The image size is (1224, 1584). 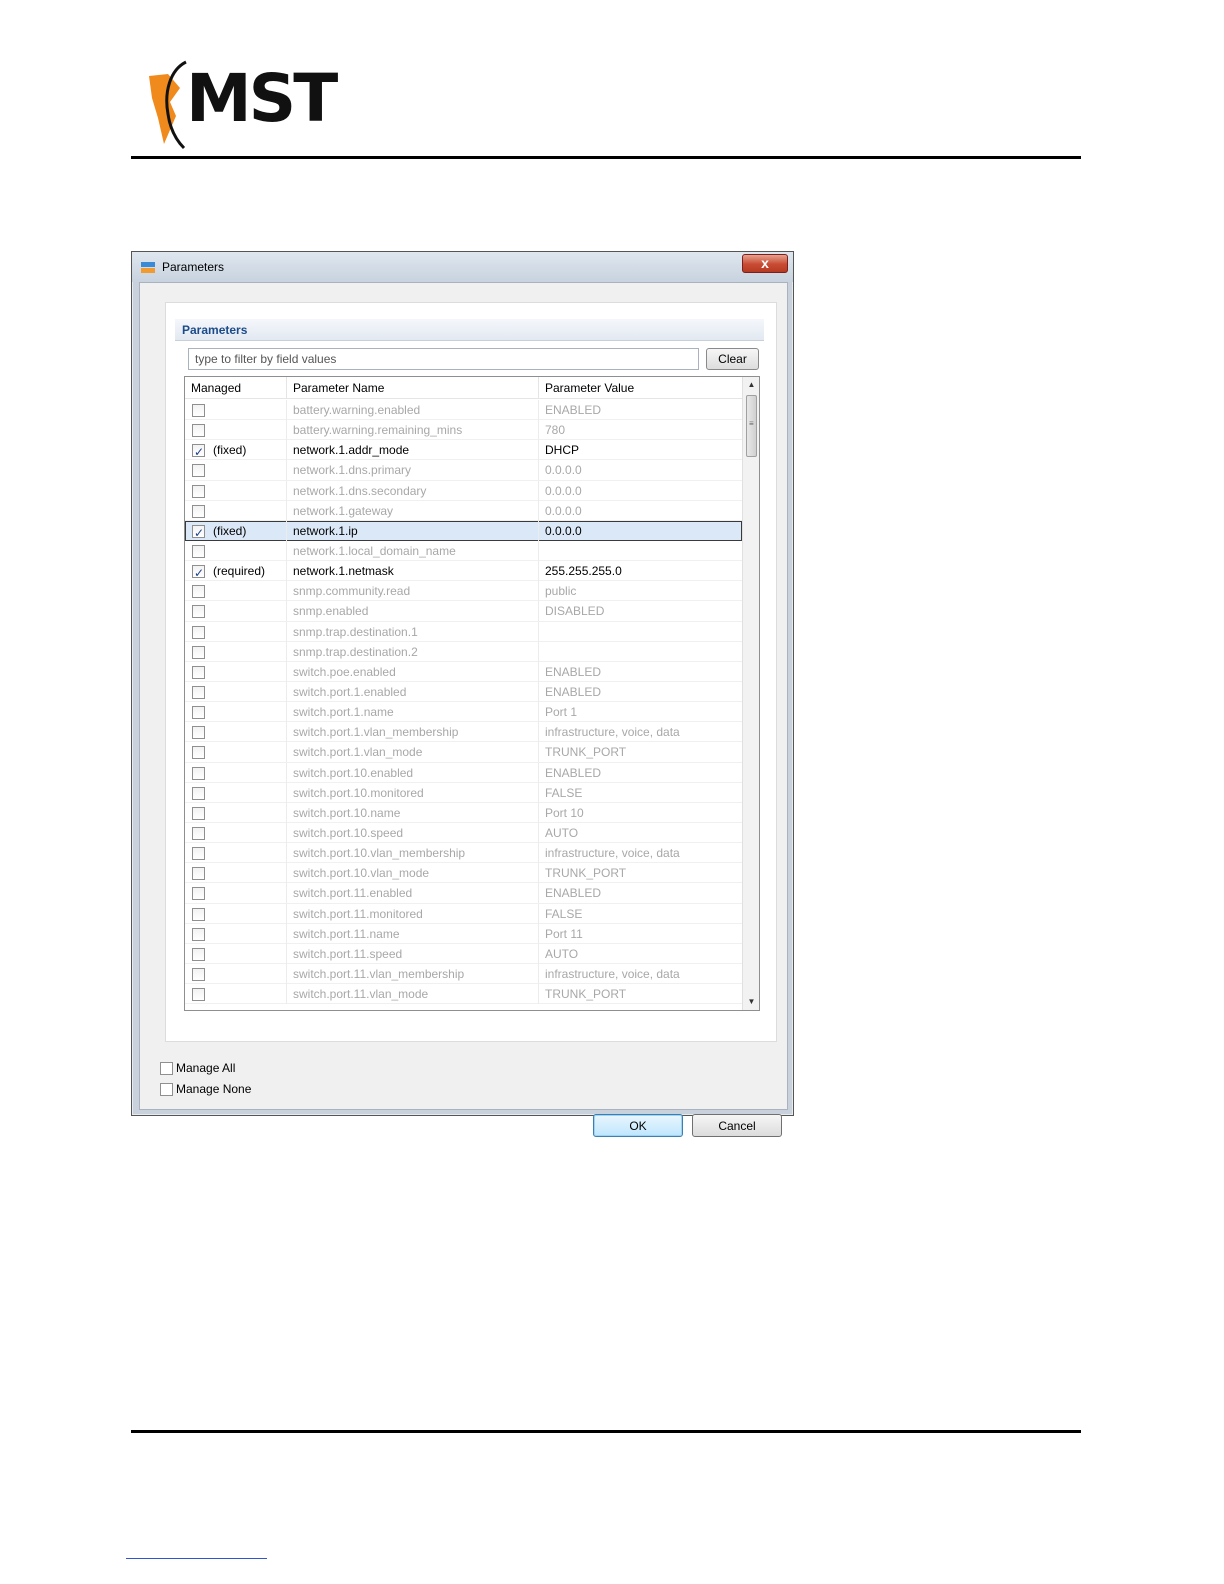 I want to click on parameter-value-cell: 255.255.255.0, so click(x=640, y=571).